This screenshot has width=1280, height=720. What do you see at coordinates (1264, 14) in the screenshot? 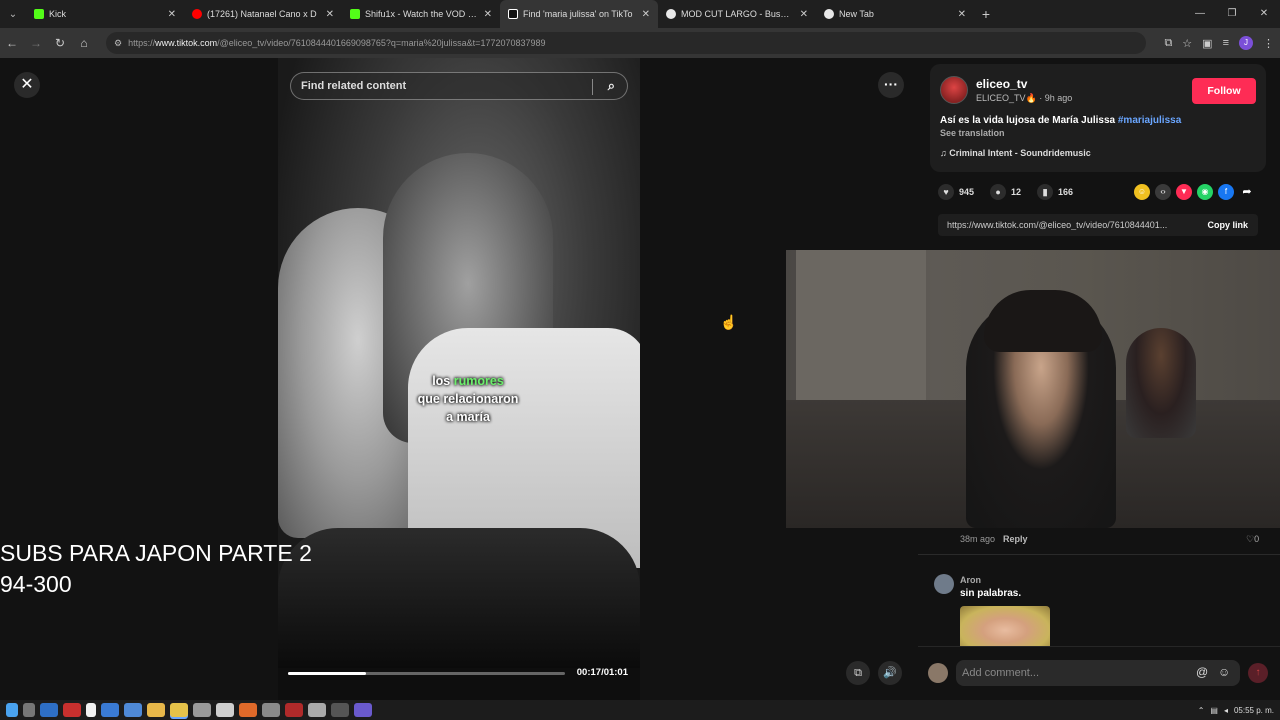
I see `close-window-icon: ✕` at bounding box center [1264, 14].